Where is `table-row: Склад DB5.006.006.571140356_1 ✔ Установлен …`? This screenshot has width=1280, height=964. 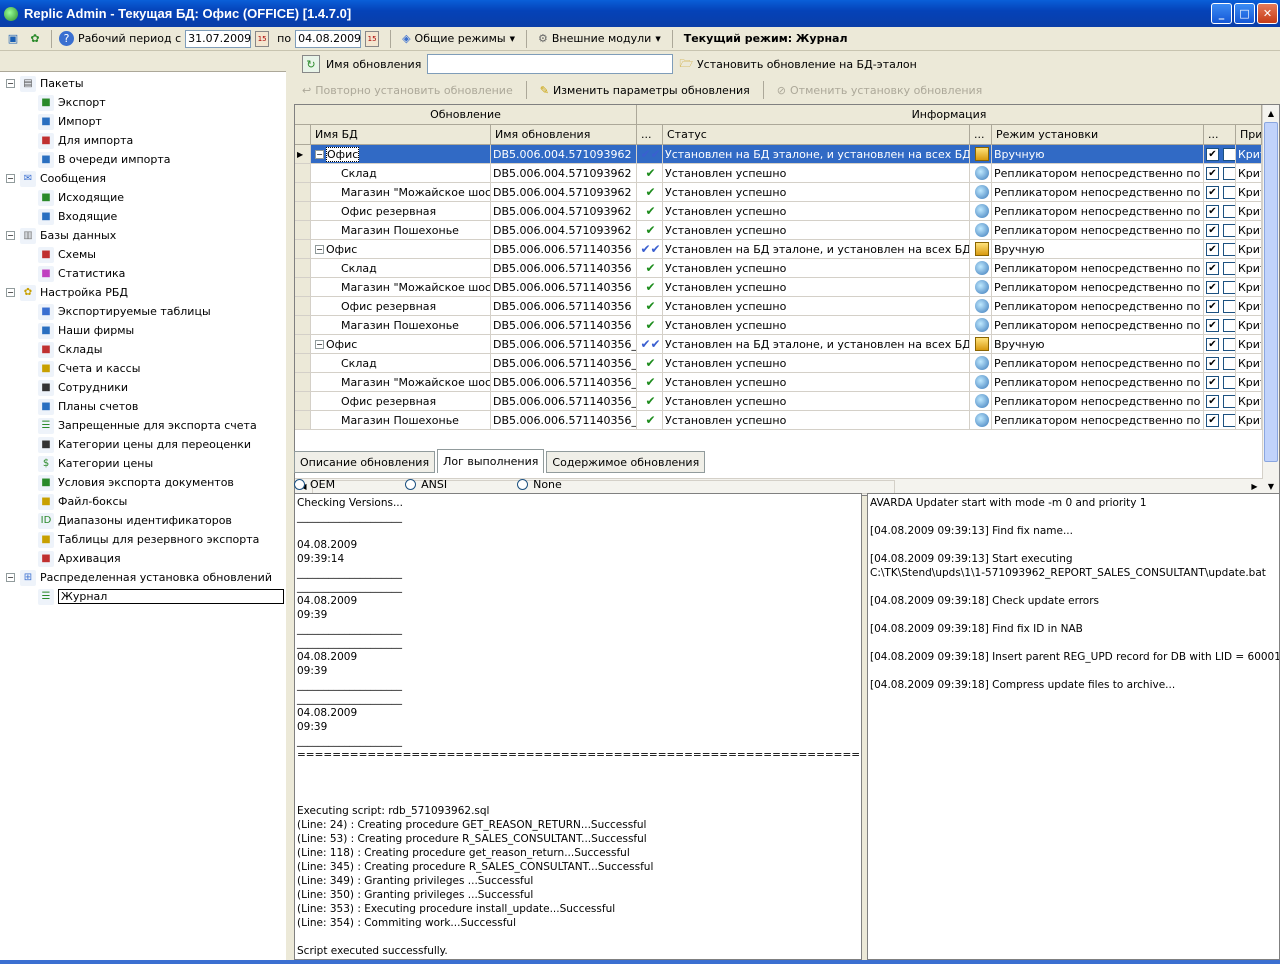 table-row: Склад DB5.006.006.571140356_1 ✔ Установлен … is located at coordinates (787, 363).